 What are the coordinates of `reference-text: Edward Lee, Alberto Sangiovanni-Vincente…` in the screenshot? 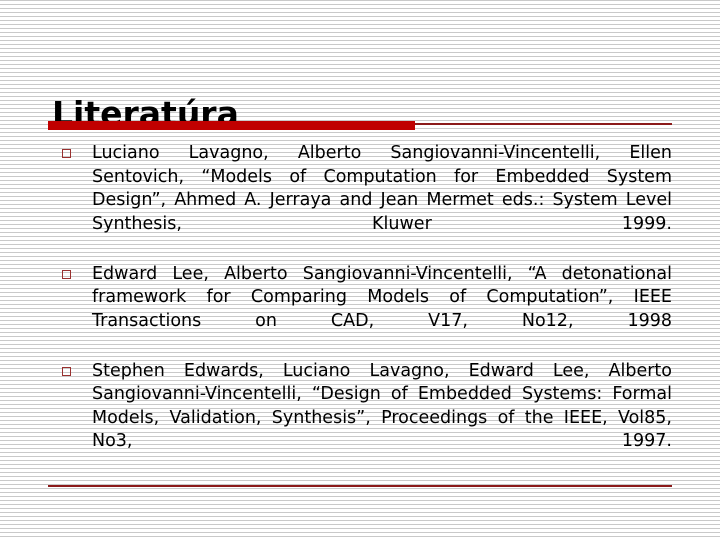 It's located at (382, 297).